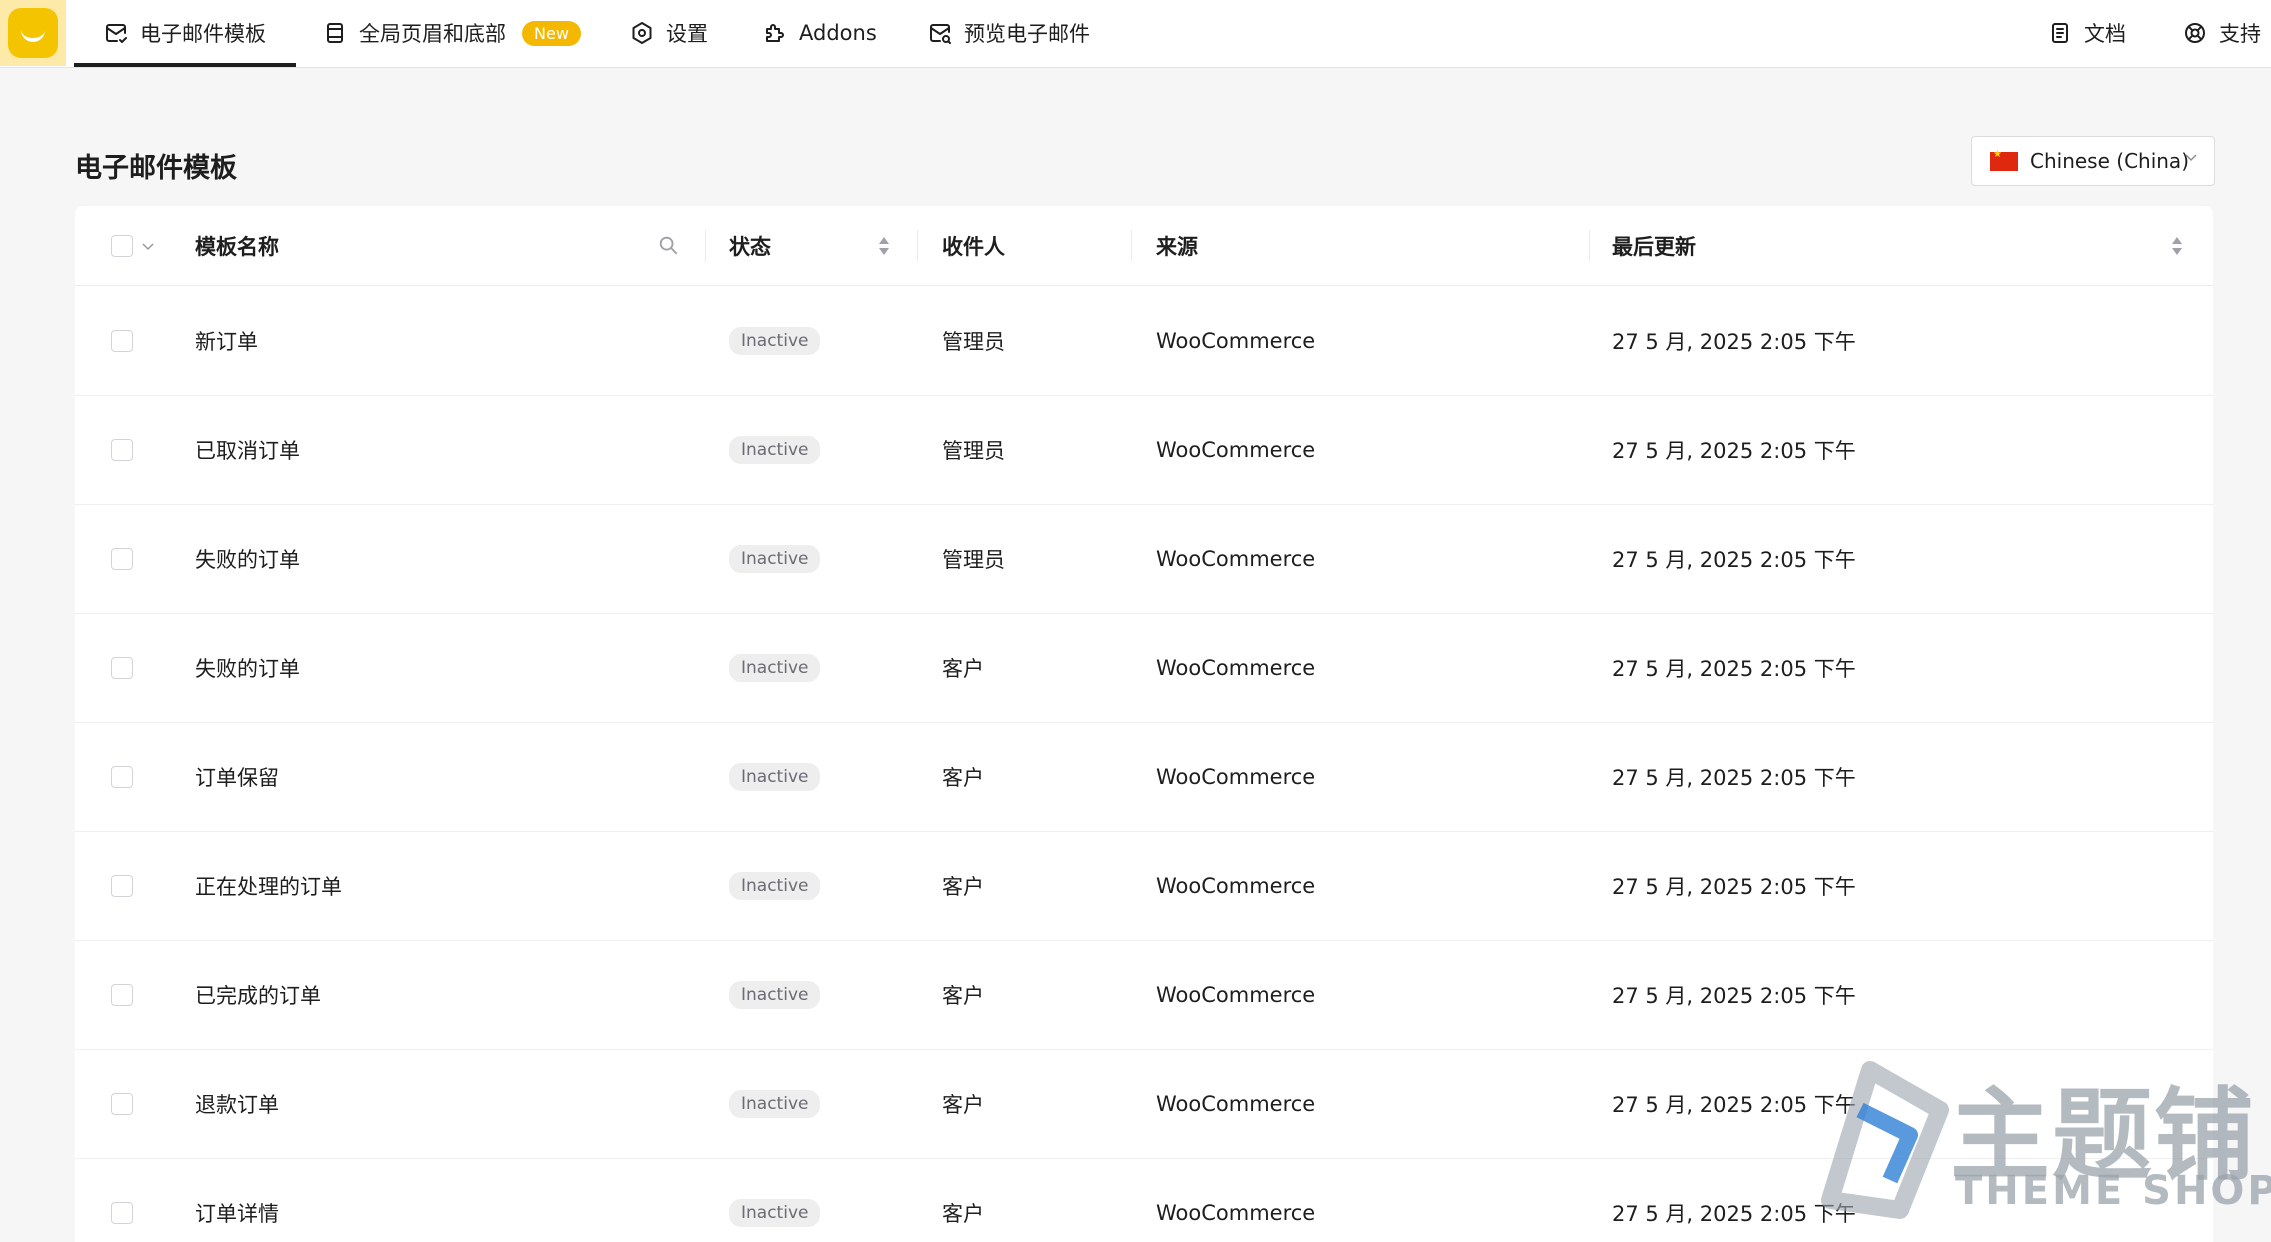 The height and width of the screenshot is (1242, 2271). I want to click on language-value: Chinese (China), so click(2109, 161).